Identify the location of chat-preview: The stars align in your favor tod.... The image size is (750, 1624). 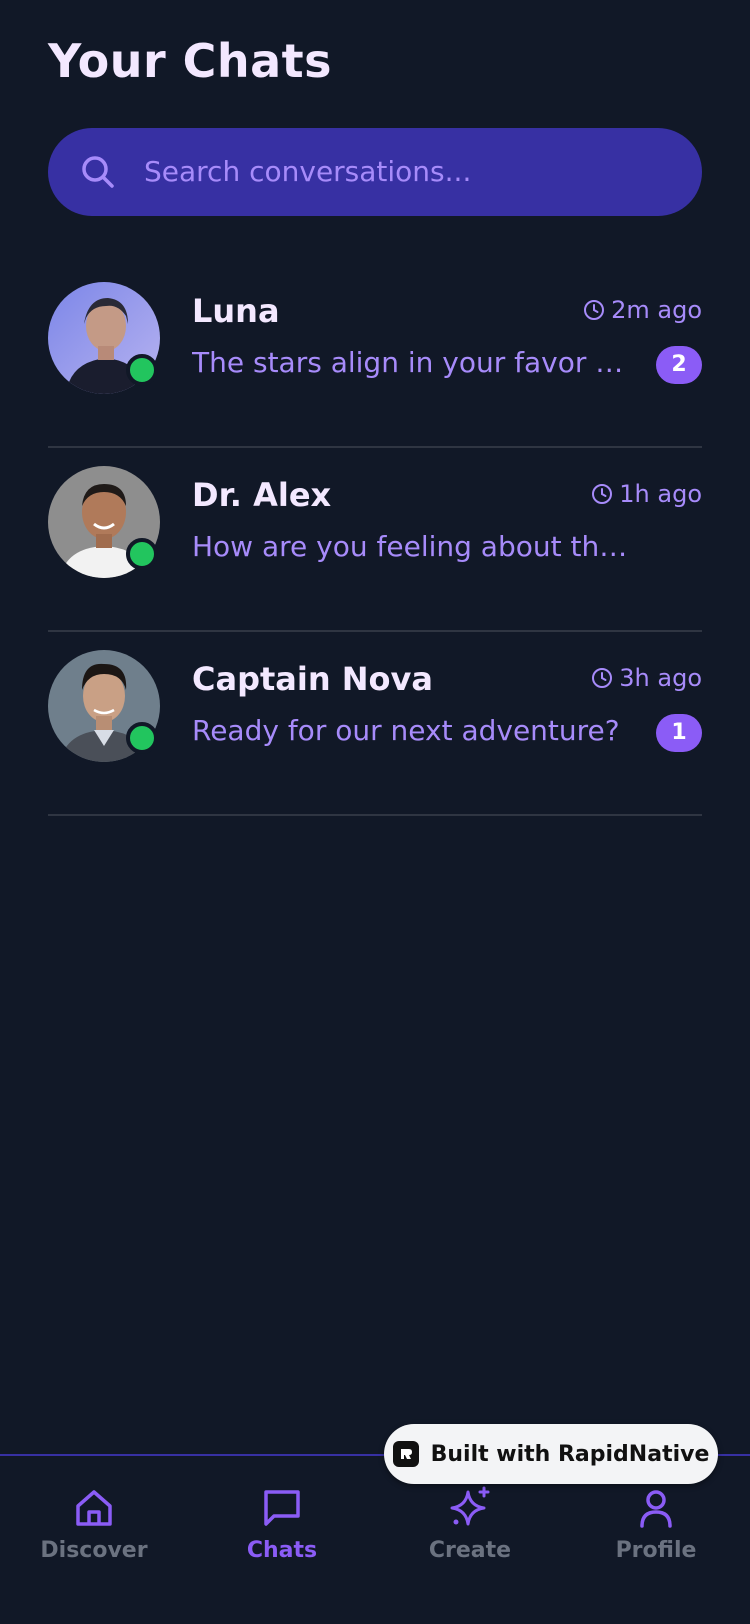
(412, 362).